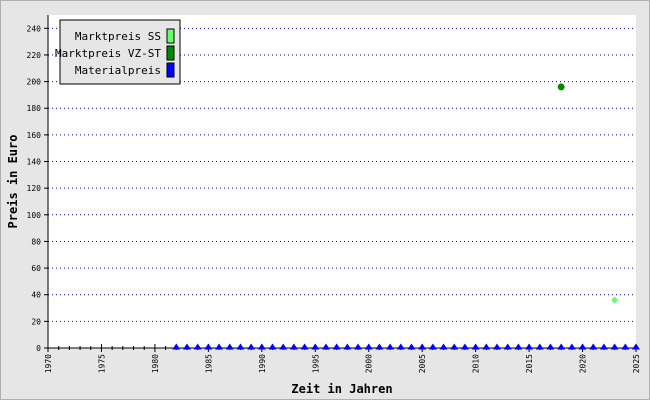 This screenshot has height=400, width=650. I want to click on y-tick-label: 40, so click(36, 295).